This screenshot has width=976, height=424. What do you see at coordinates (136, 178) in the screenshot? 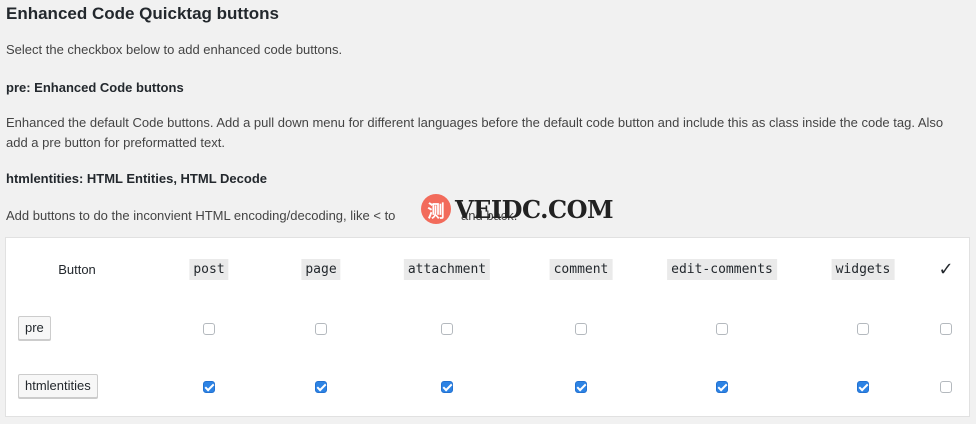
I see `htmlentities-heading: htmlentities: HTML Entities, HTML Decode` at bounding box center [136, 178].